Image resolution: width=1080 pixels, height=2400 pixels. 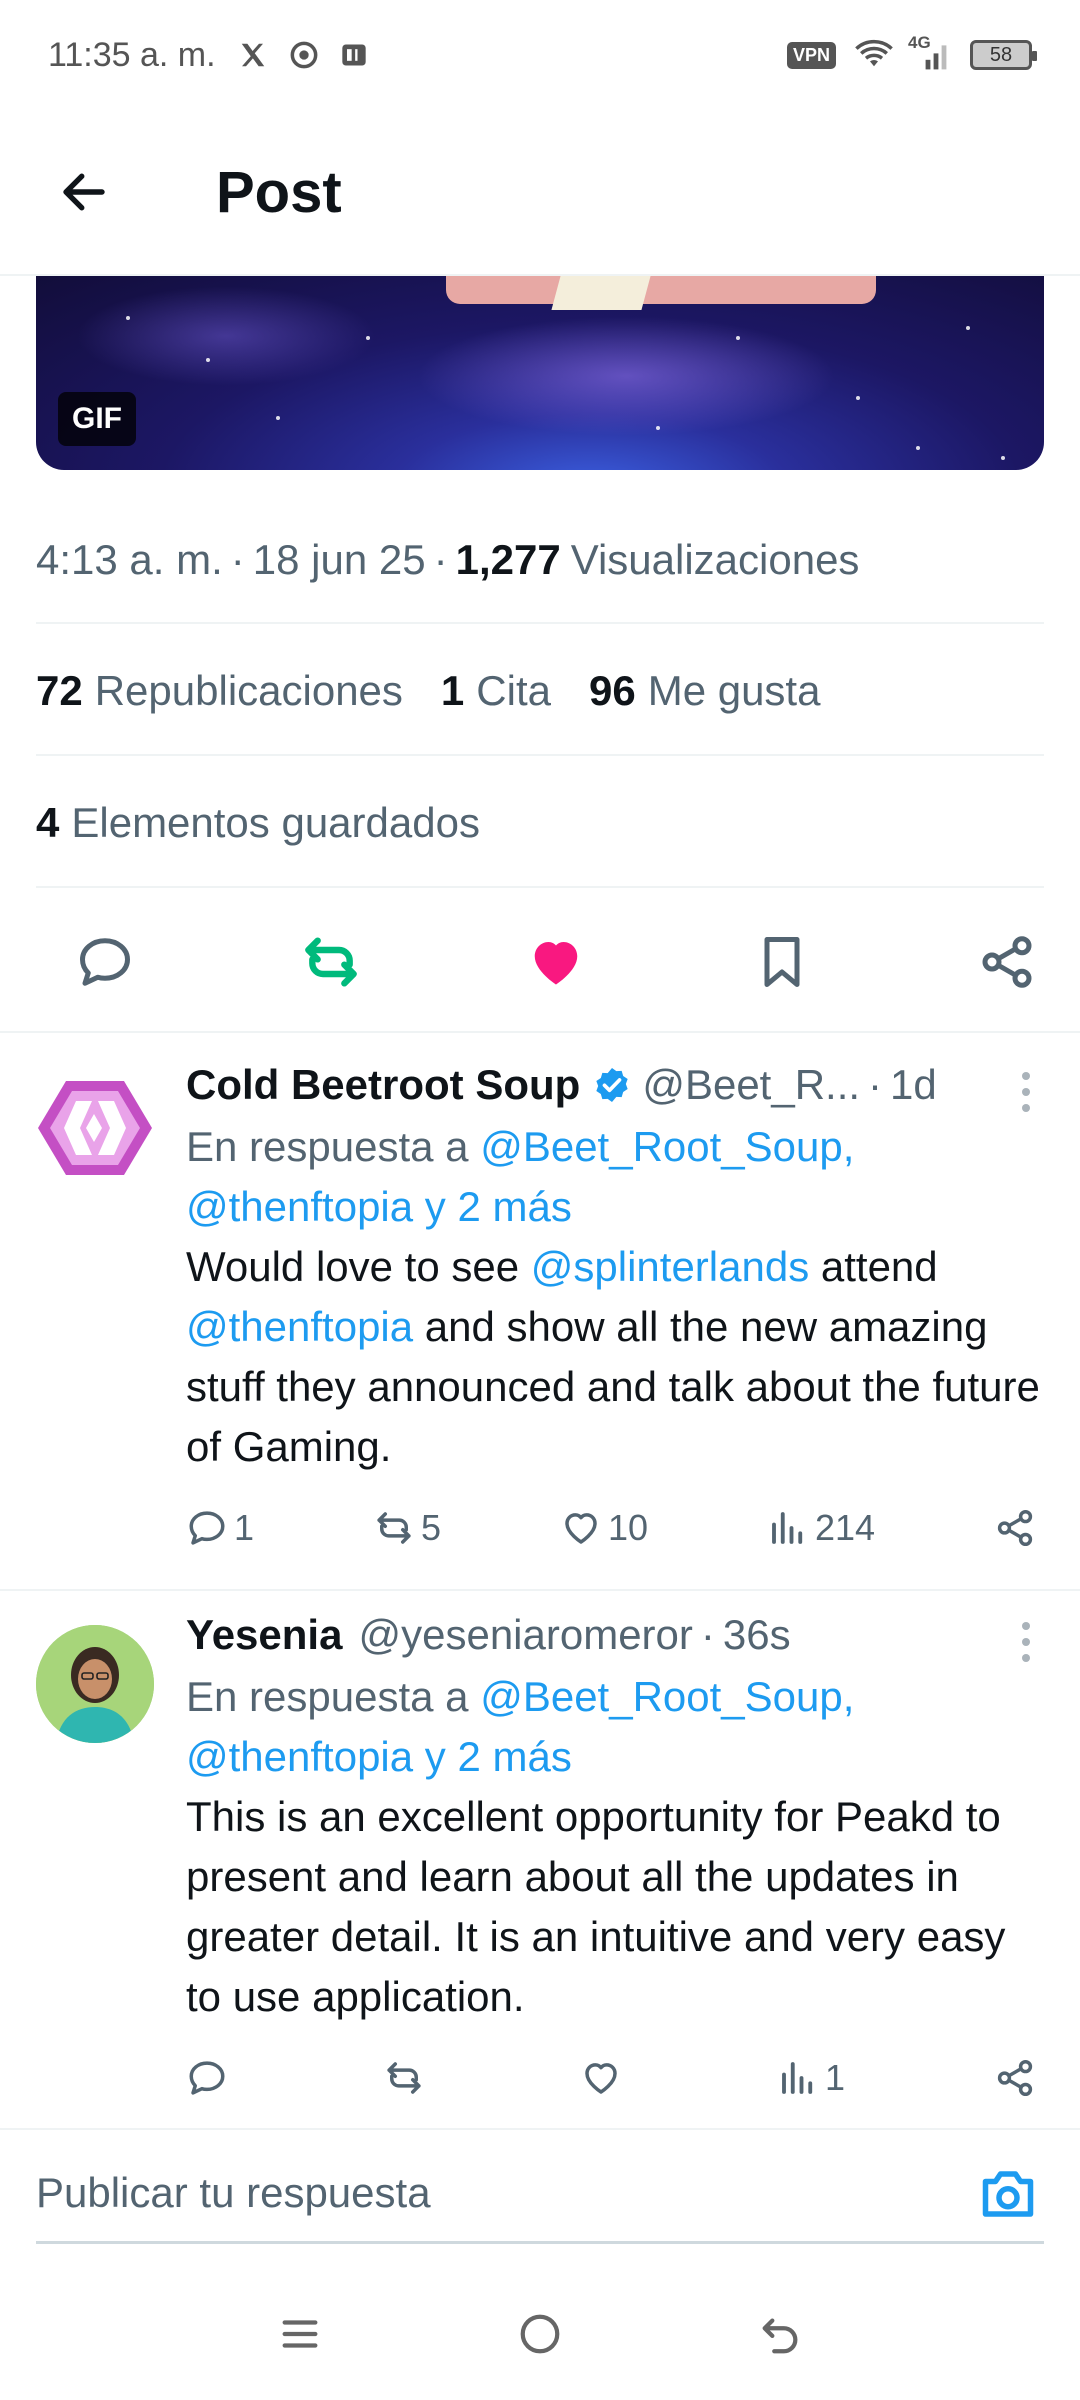 I want to click on back-button, so click(x=84, y=192).